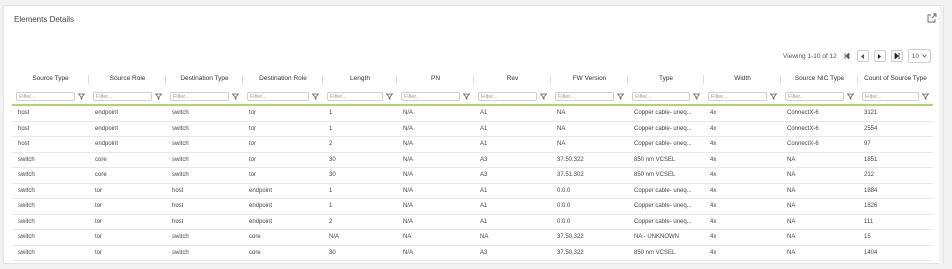 The width and height of the screenshot is (952, 269). What do you see at coordinates (871, 190) in the screenshot?
I see `table-cell: 1884` at bounding box center [871, 190].